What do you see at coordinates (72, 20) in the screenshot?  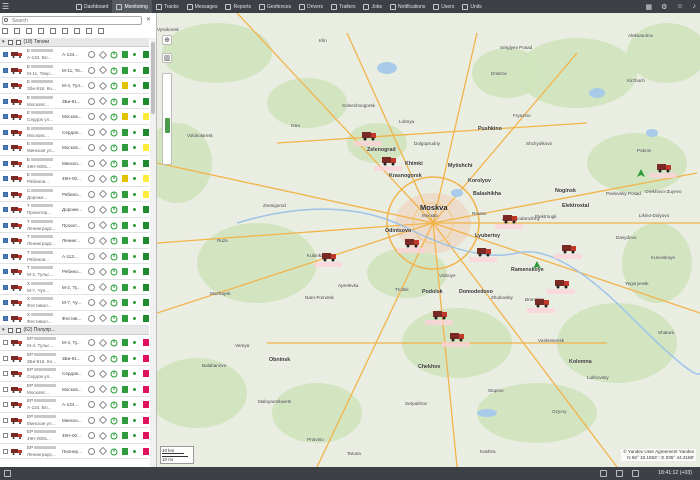 I see `search-input: Search` at bounding box center [72, 20].